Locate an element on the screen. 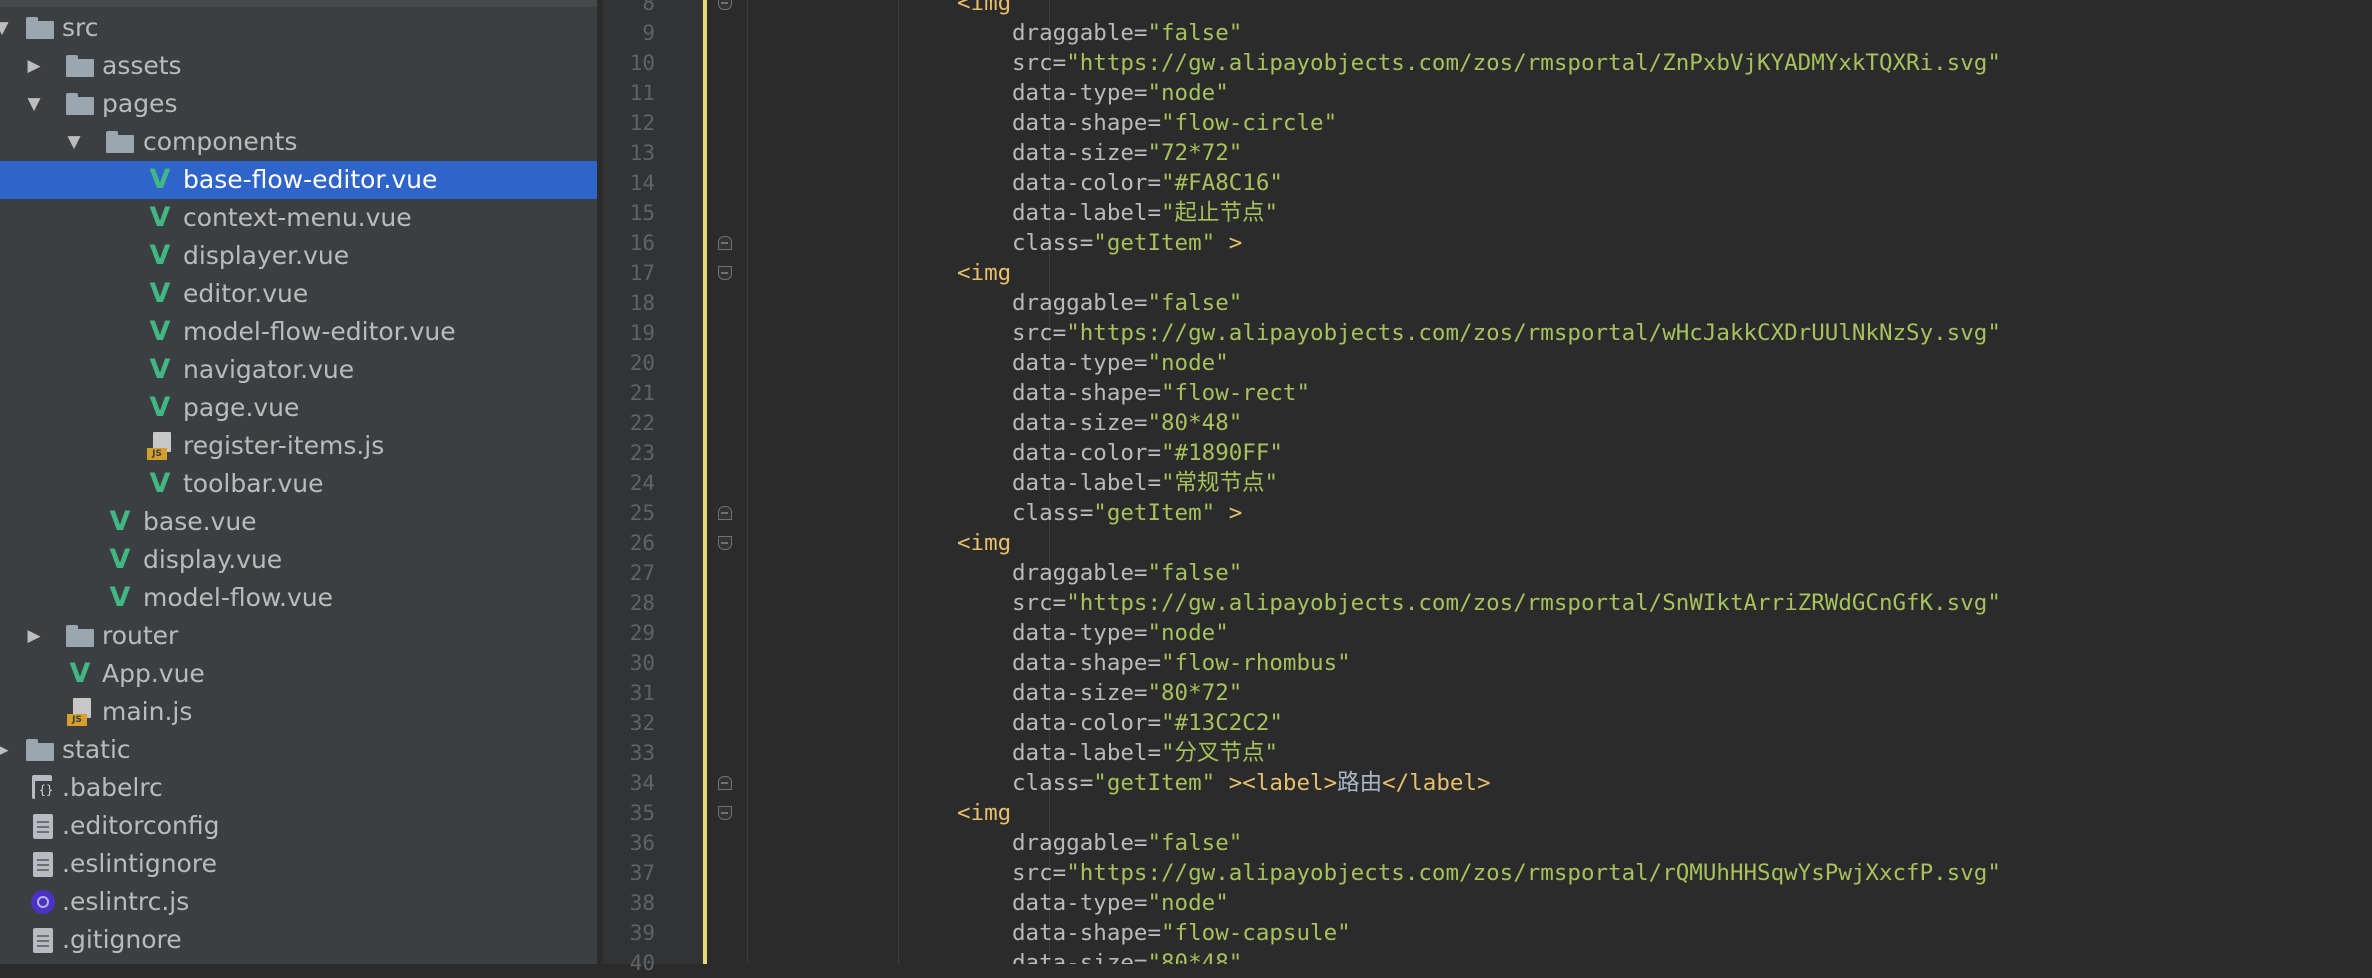  tree-item: Vmodel-flow.vue is located at coordinates (298, 598).